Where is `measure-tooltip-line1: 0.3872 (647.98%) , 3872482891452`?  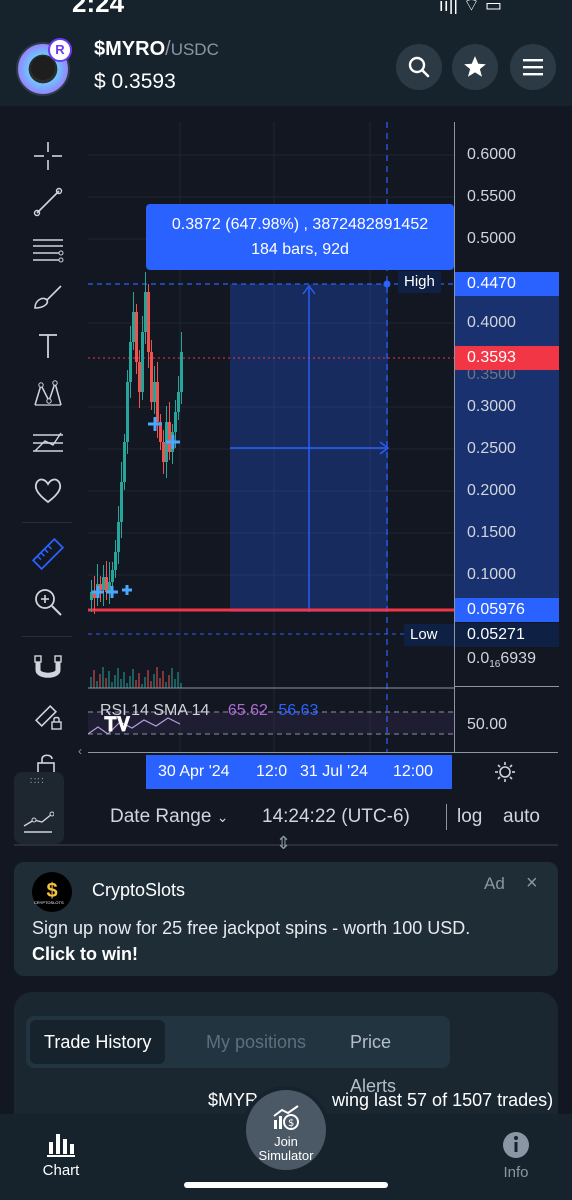 measure-tooltip-line1: 0.3872 (647.98%) , 3872482891452 is located at coordinates (300, 224).